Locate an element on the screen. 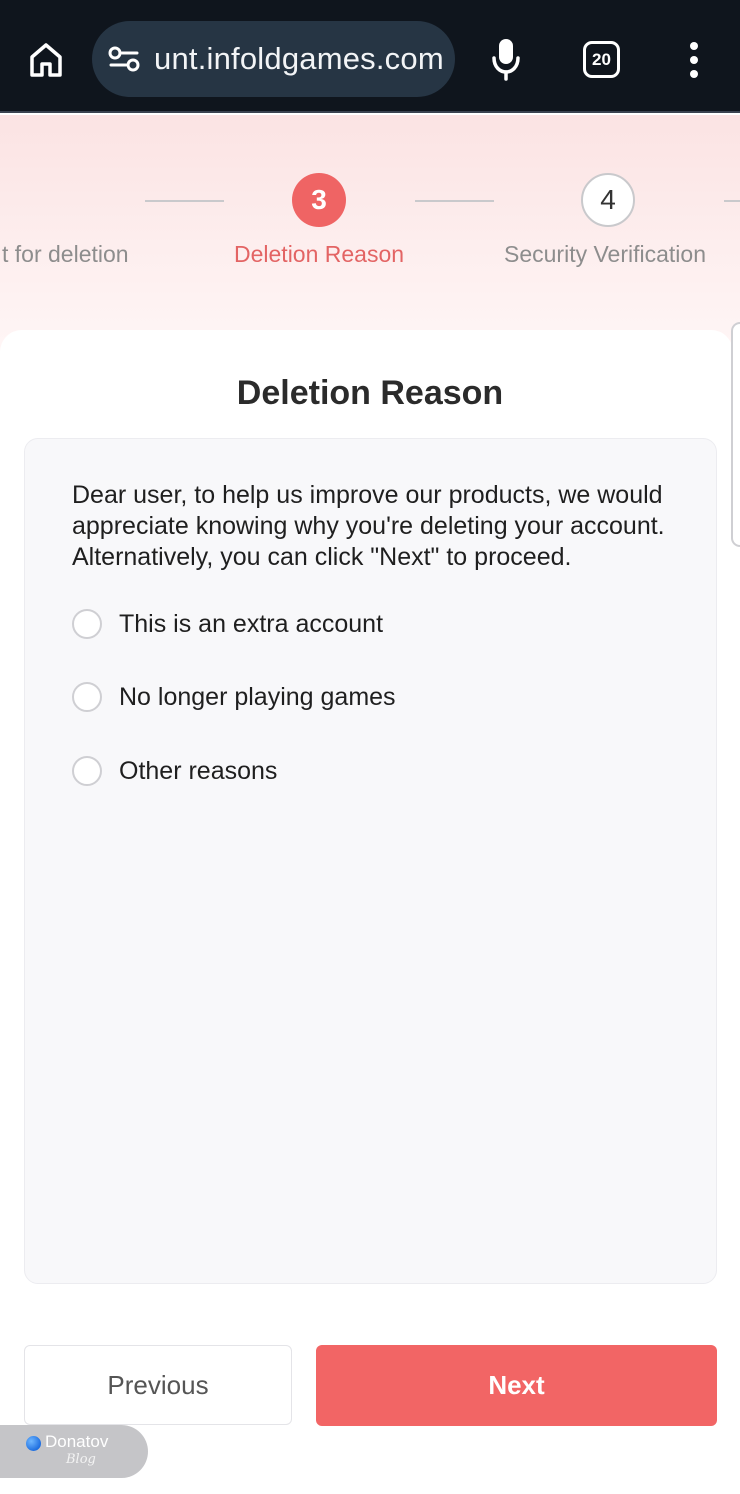 Image resolution: width=740 pixels, height=1494 pixels. step-label-1: t for deletion is located at coordinates (65, 254).